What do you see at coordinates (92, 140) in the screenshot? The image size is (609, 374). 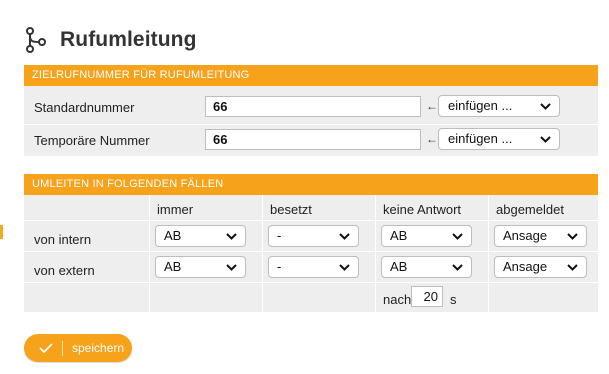 I see `temporary-number-label: Temporäre Nummer` at bounding box center [92, 140].